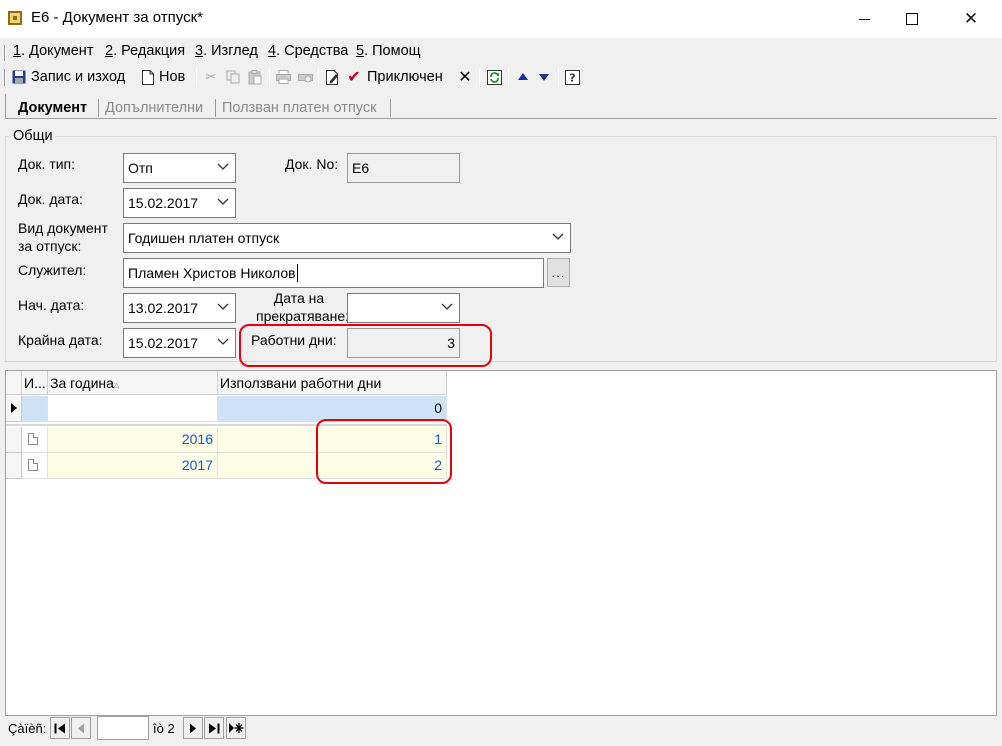 This screenshot has height=746, width=1002. What do you see at coordinates (226, 51) in the screenshot?
I see `menu-view: 3. Изглед` at bounding box center [226, 51].